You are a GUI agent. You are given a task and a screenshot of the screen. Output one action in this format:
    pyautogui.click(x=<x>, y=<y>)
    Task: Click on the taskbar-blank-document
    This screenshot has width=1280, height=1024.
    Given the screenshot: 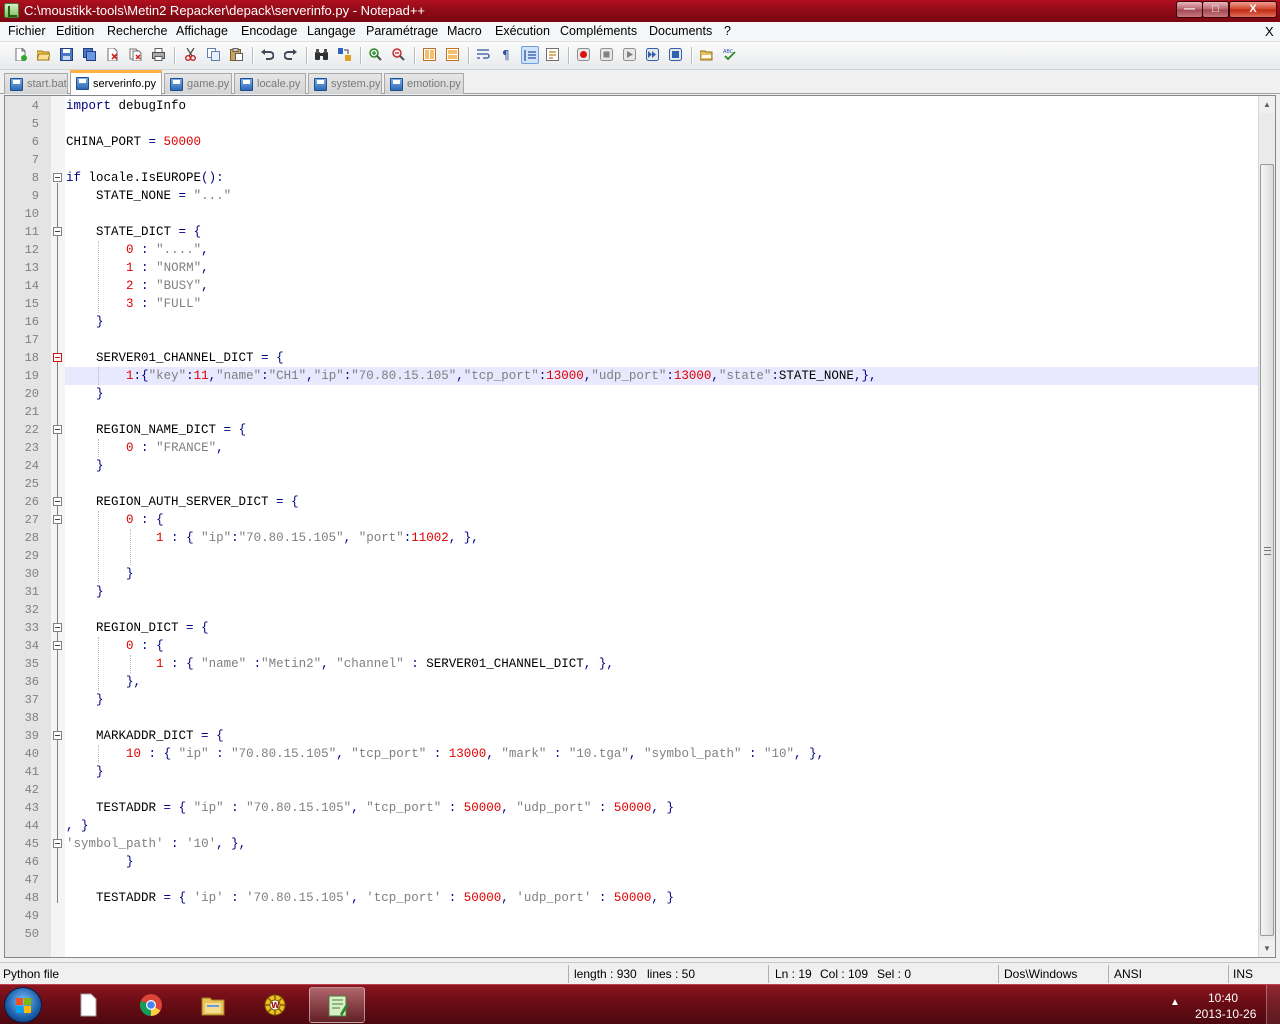 What is the action you would take?
    pyautogui.click(x=88, y=1005)
    